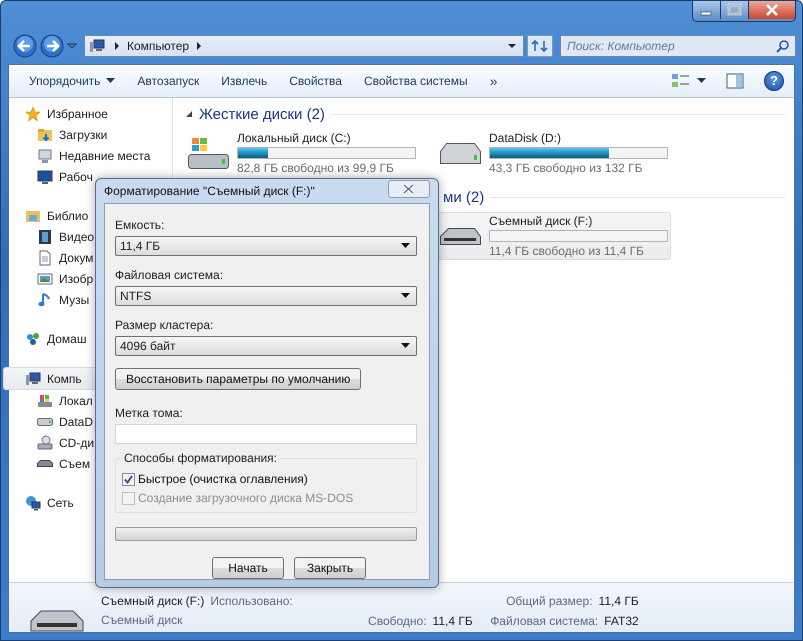 The image size is (803, 641). What do you see at coordinates (238, 379) in the screenshot?
I see `restore-defaults-button: Восстановить параметры по умолчанию` at bounding box center [238, 379].